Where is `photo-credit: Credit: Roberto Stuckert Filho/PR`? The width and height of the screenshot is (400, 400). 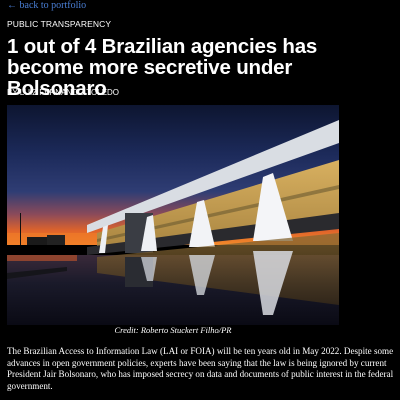
photo-credit: Credit: Roberto Stuckert Filho/PR is located at coordinates (173, 330).